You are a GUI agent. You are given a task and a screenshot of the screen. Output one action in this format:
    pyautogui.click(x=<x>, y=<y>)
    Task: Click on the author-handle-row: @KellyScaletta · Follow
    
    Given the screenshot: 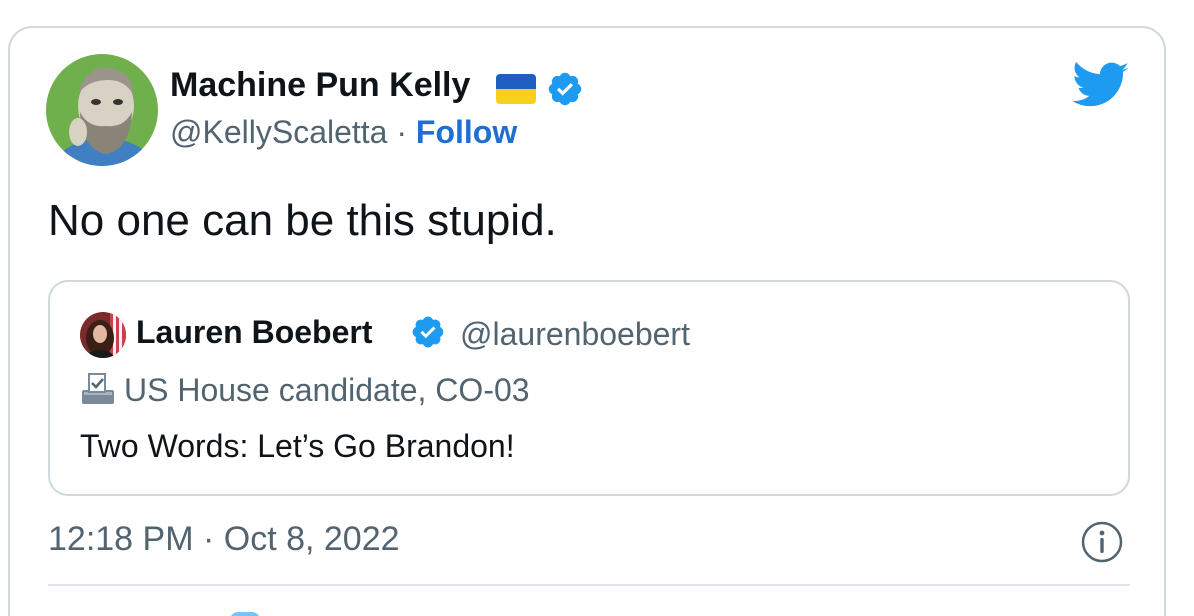 What is the action you would take?
    pyautogui.click(x=343, y=132)
    